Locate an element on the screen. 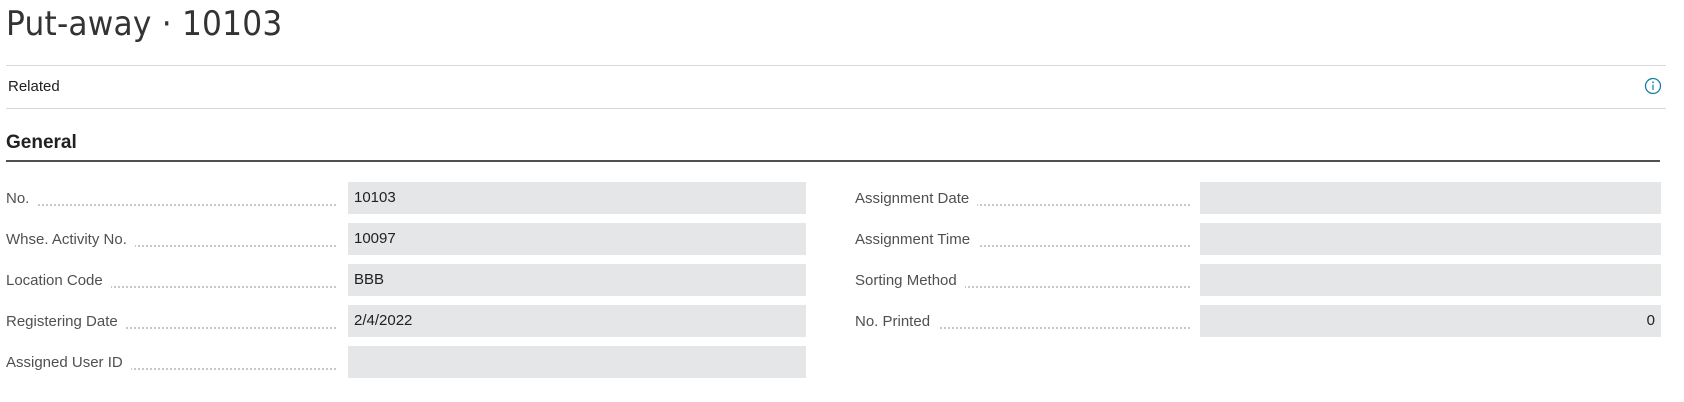  field-label: Assignment Date is located at coordinates (916, 198).